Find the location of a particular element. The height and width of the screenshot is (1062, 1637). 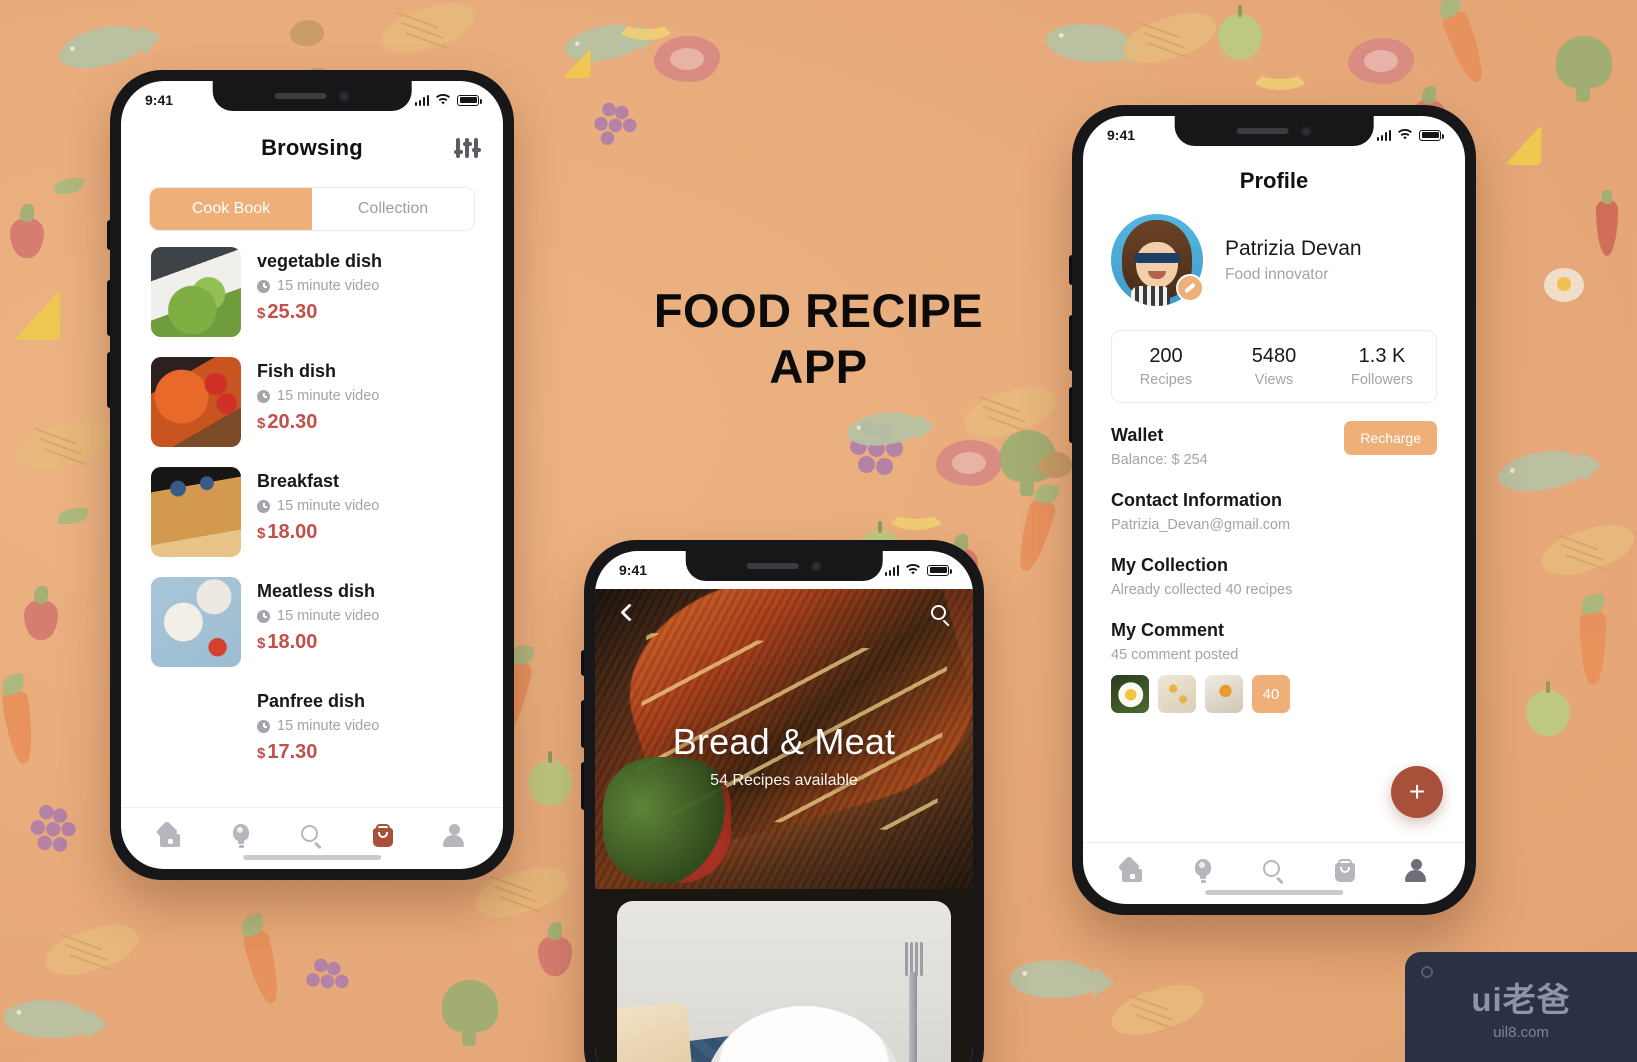

phone-category: 9:41 Bread & Meat 54 Recipes available is located at coordinates (782, 801).